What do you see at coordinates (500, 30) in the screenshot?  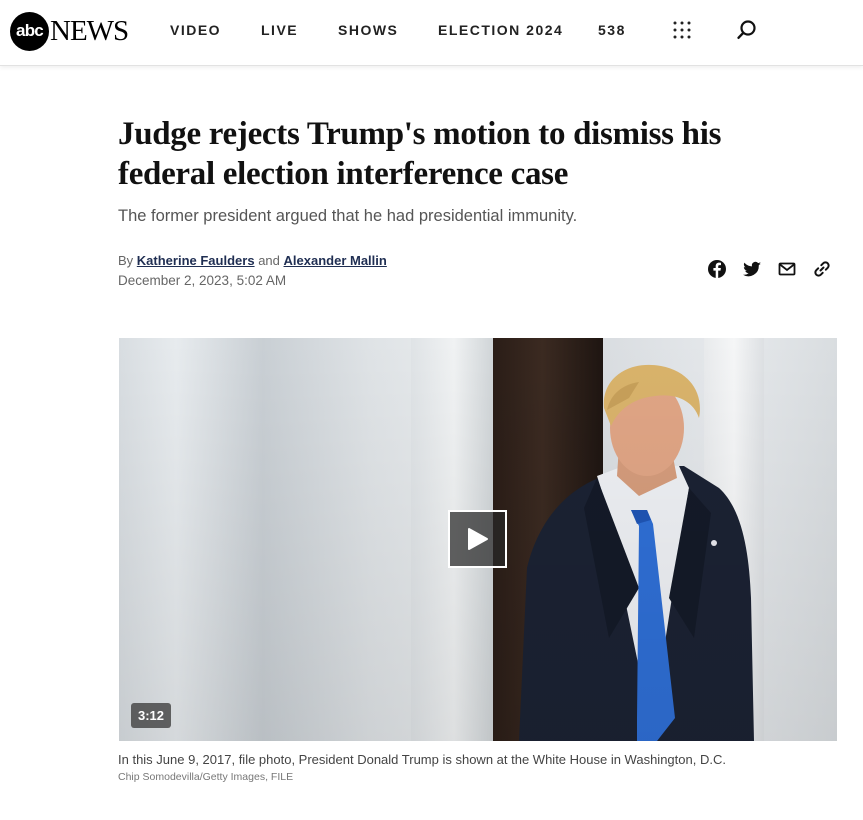 I see `nav-election-2024: ELECTION 2024` at bounding box center [500, 30].